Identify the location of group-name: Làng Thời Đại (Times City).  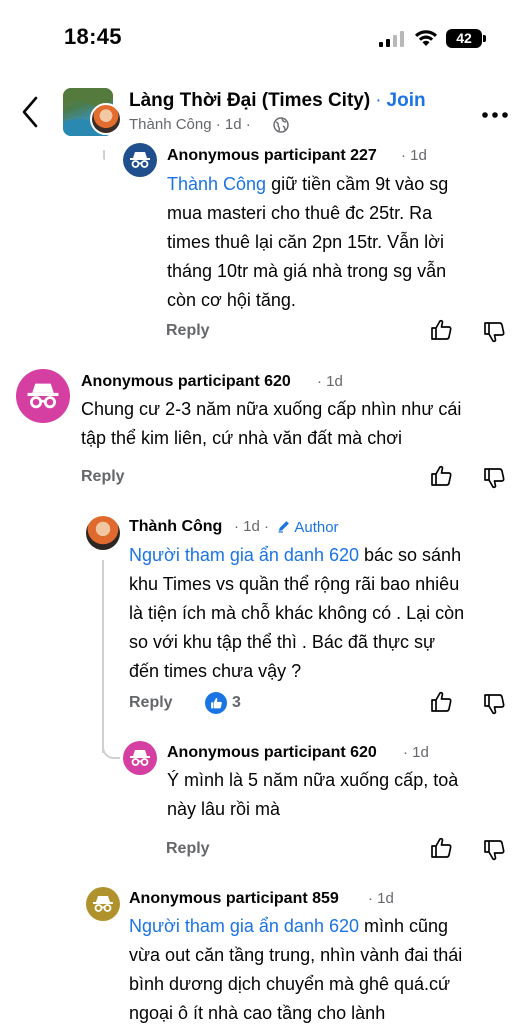
(249, 100).